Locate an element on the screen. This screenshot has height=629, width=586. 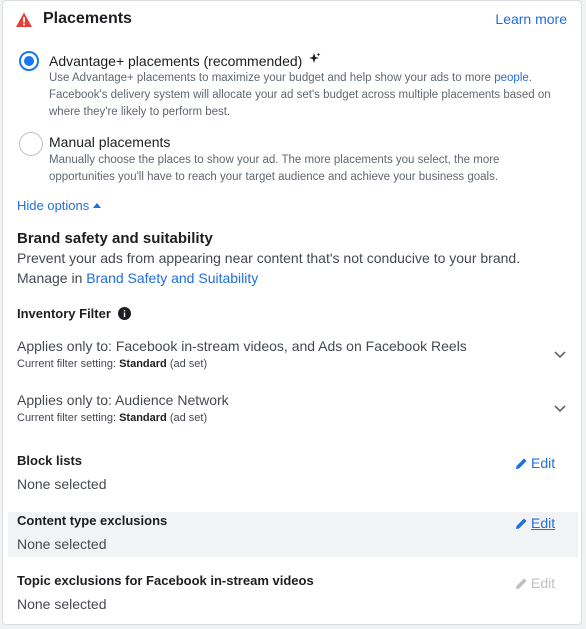
advantage-placements-label: Advantage+ placements (recommended) is located at coordinates (185, 60).